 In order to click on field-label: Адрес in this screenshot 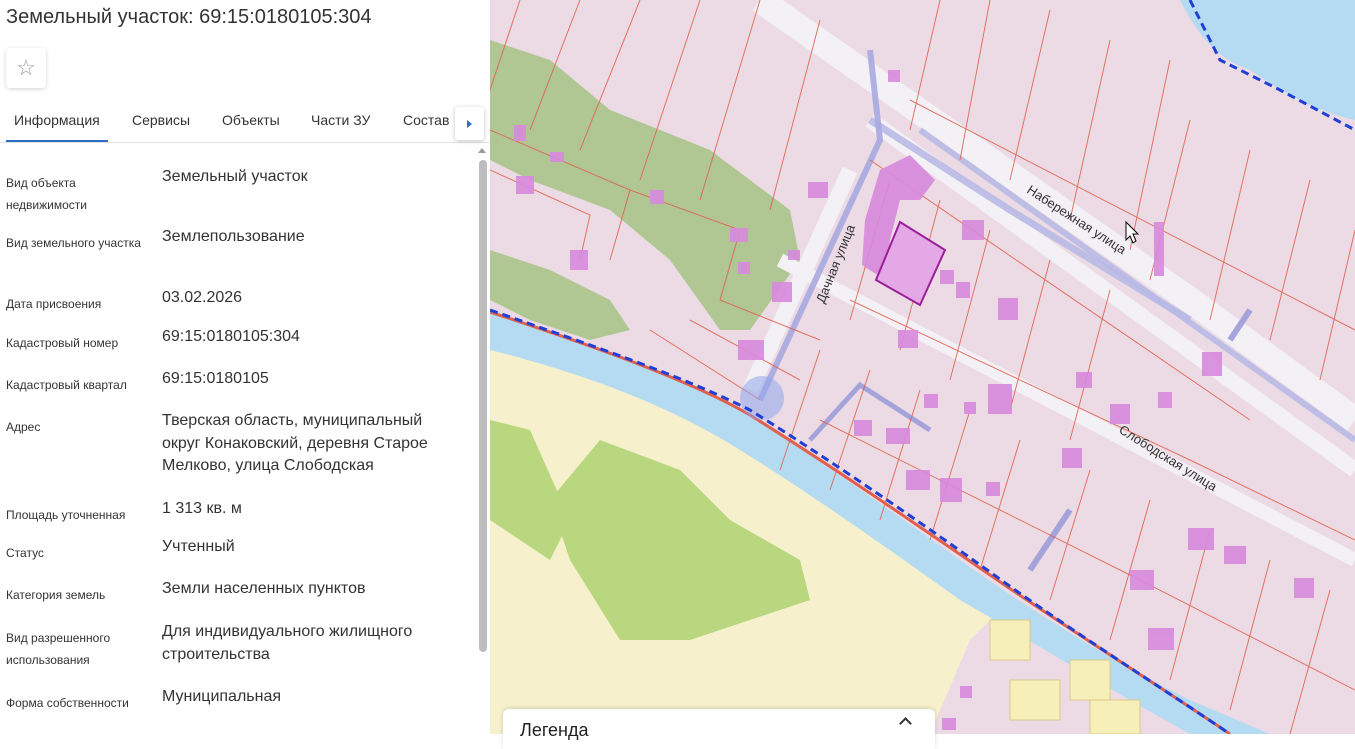, I will do `click(23, 427)`.